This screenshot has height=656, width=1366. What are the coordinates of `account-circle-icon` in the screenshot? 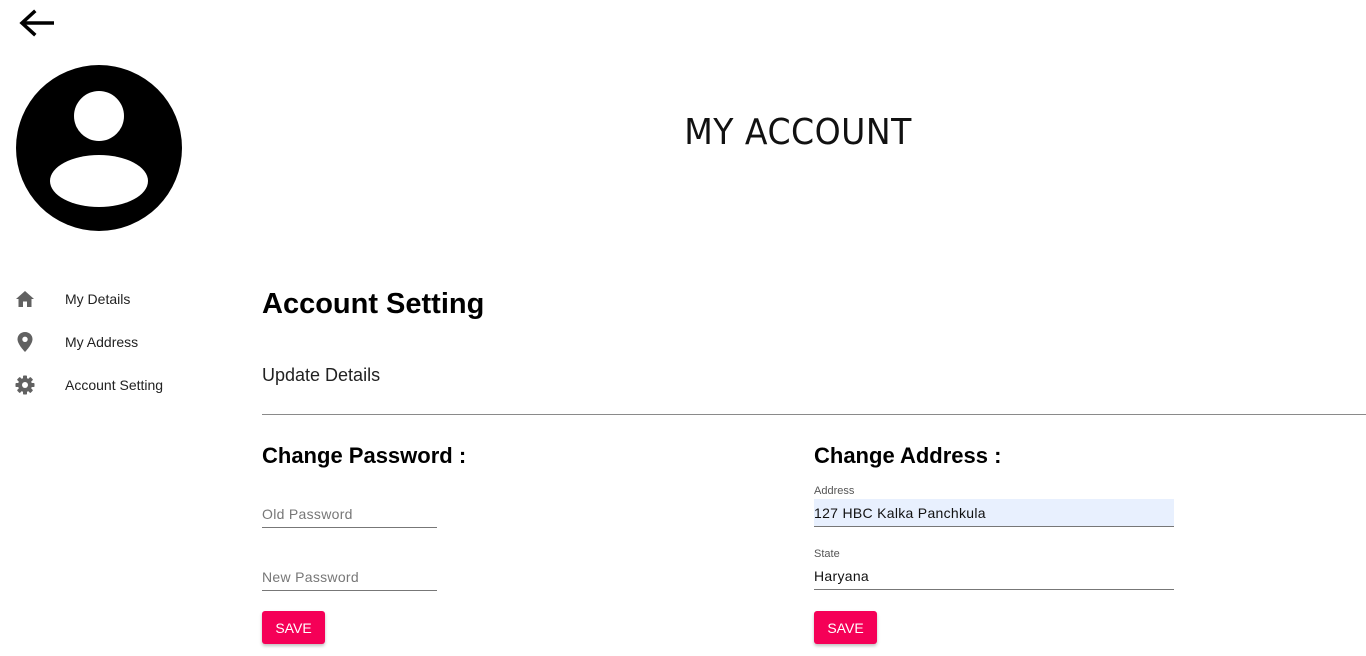 It's located at (99, 148).